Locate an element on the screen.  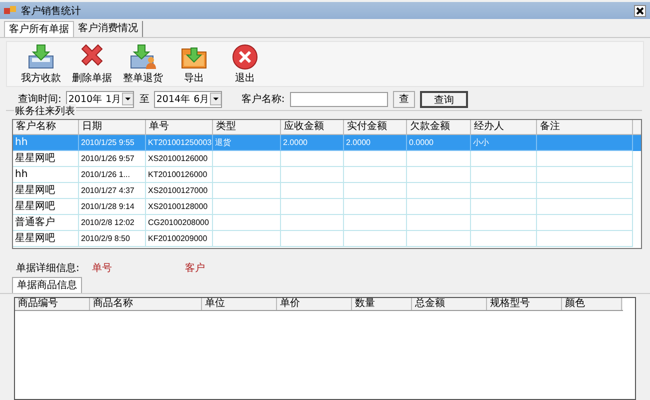
detail-label: 单据详细信息: is located at coordinates (48, 268).